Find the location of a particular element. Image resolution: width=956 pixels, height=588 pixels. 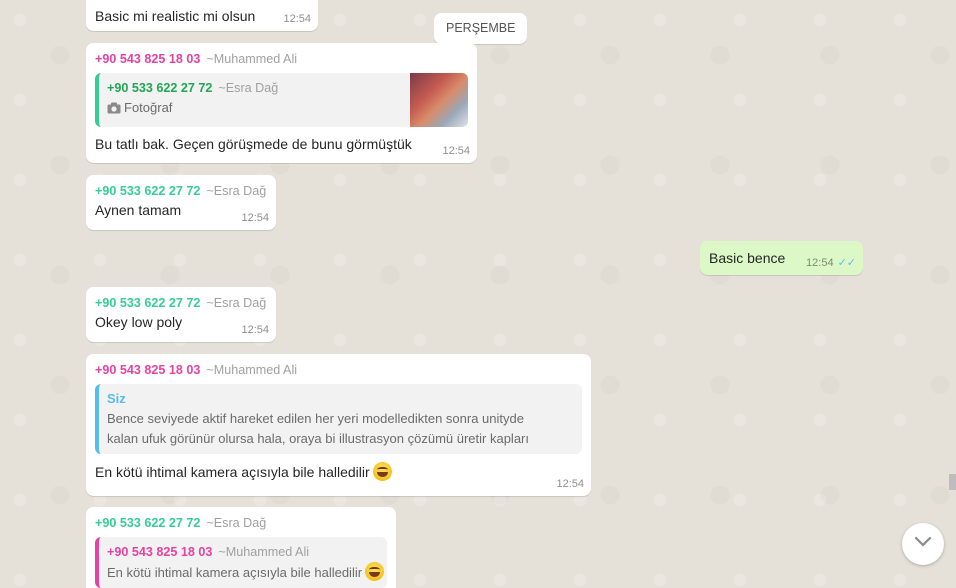

message-text: Basic mi realistic mi olsun is located at coordinates (175, 16).